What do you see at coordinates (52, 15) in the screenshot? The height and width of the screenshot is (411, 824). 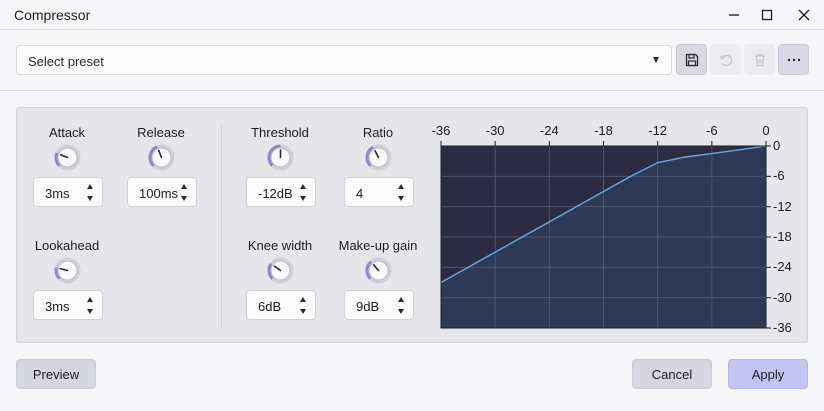 I see `window-title: Compressor` at bounding box center [52, 15].